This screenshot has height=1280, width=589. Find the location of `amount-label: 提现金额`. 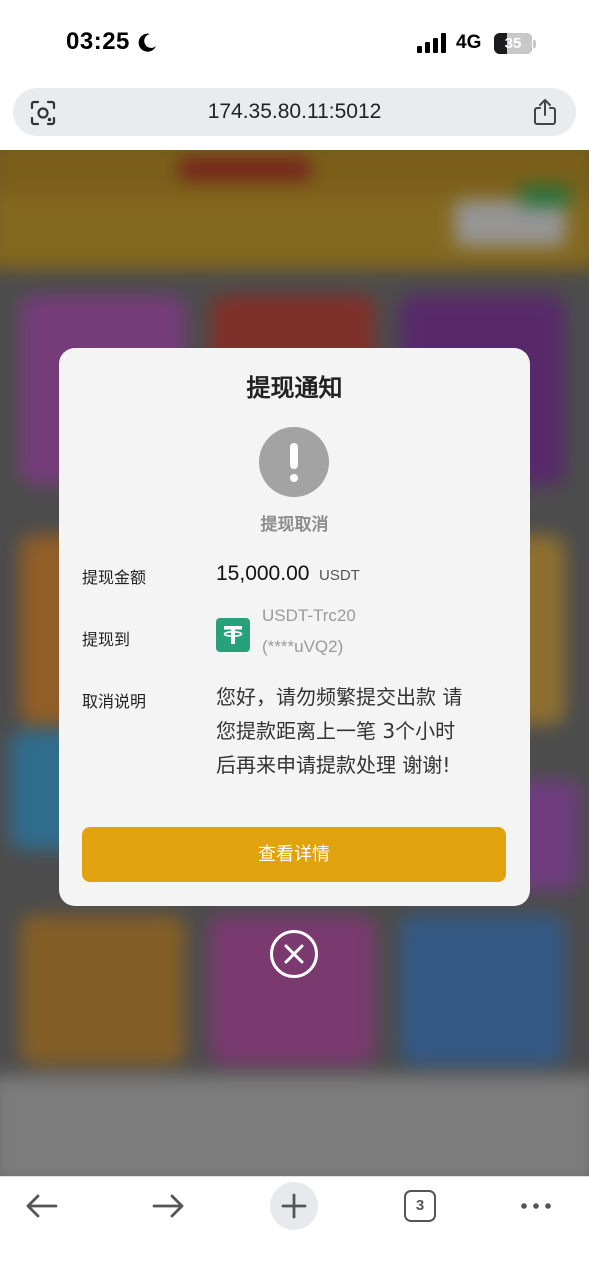

amount-label: 提现金额 is located at coordinates (114, 577).